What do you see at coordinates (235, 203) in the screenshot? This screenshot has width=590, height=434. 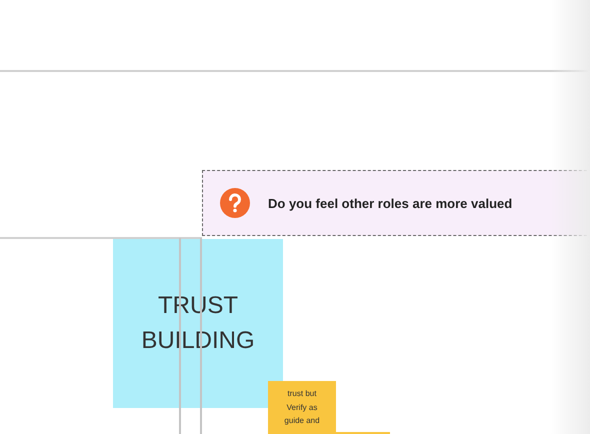 I see `question-icon` at bounding box center [235, 203].